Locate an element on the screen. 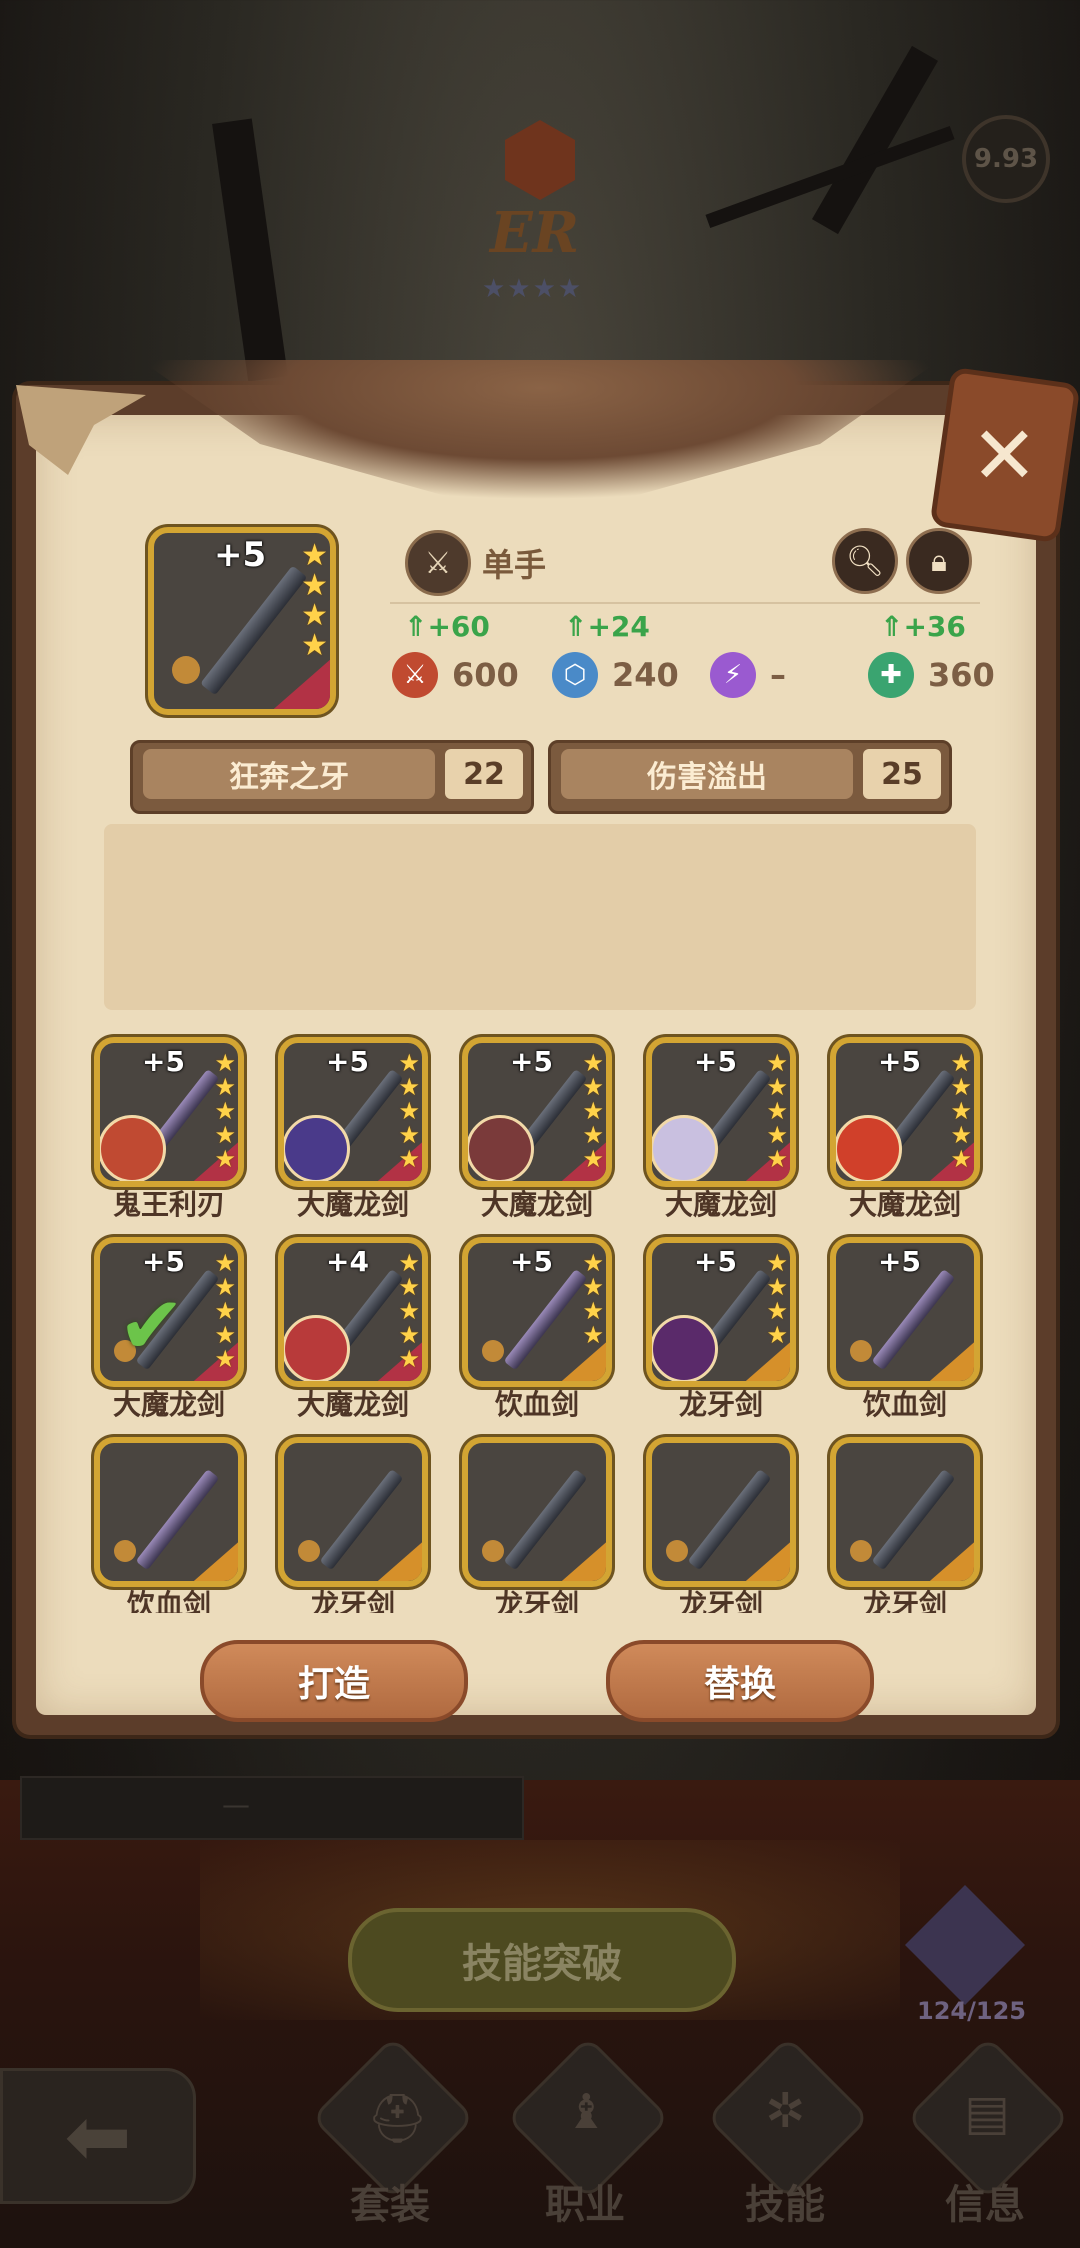 This screenshot has height=2248, width=1080. armor-set-icon-glyph: ⛑ is located at coordinates (397, 2119).